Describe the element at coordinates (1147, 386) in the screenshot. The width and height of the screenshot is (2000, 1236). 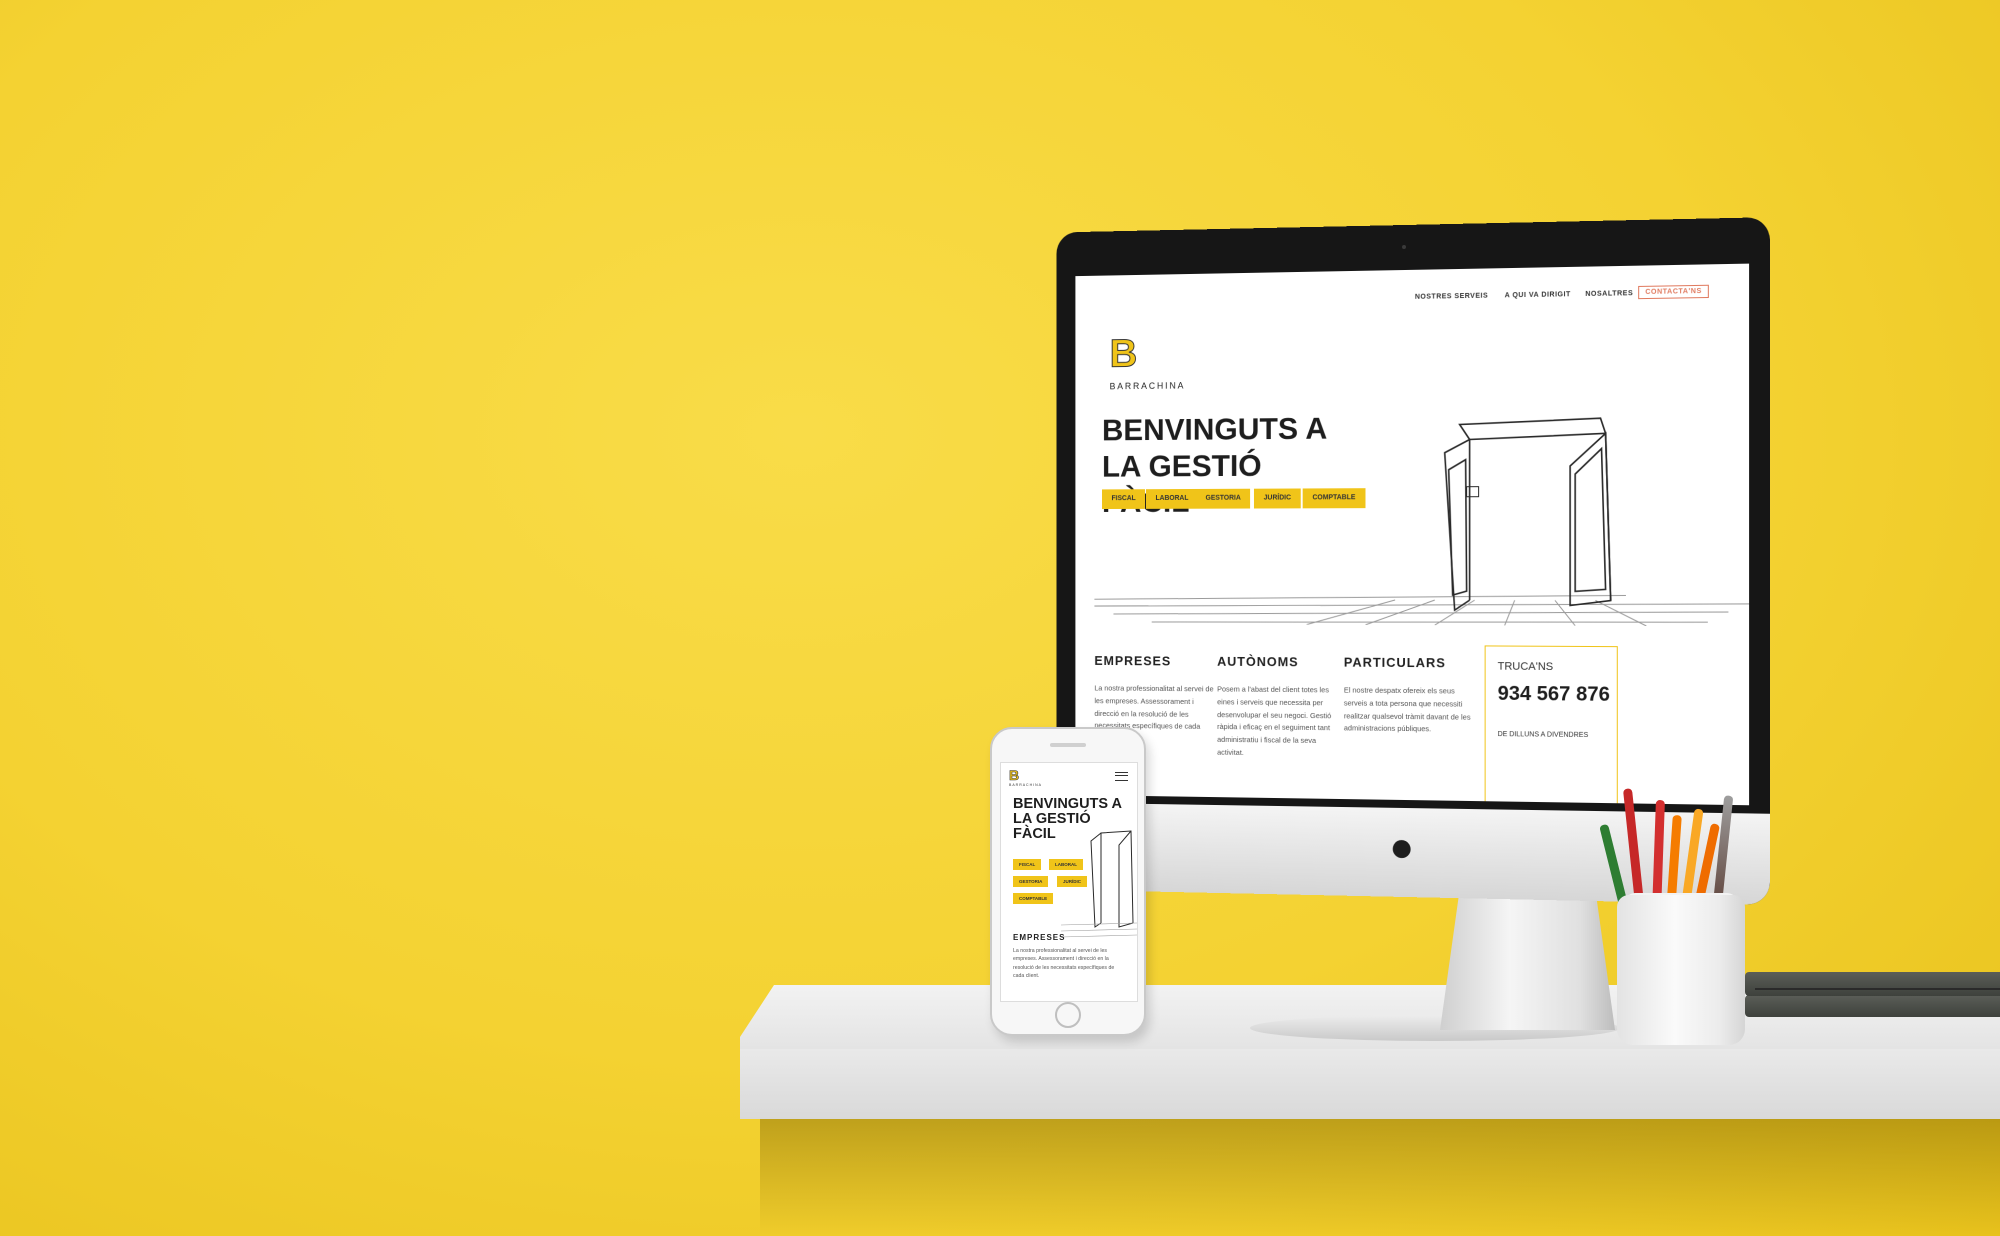
I see `logo-name: BARRACHINA` at that location.